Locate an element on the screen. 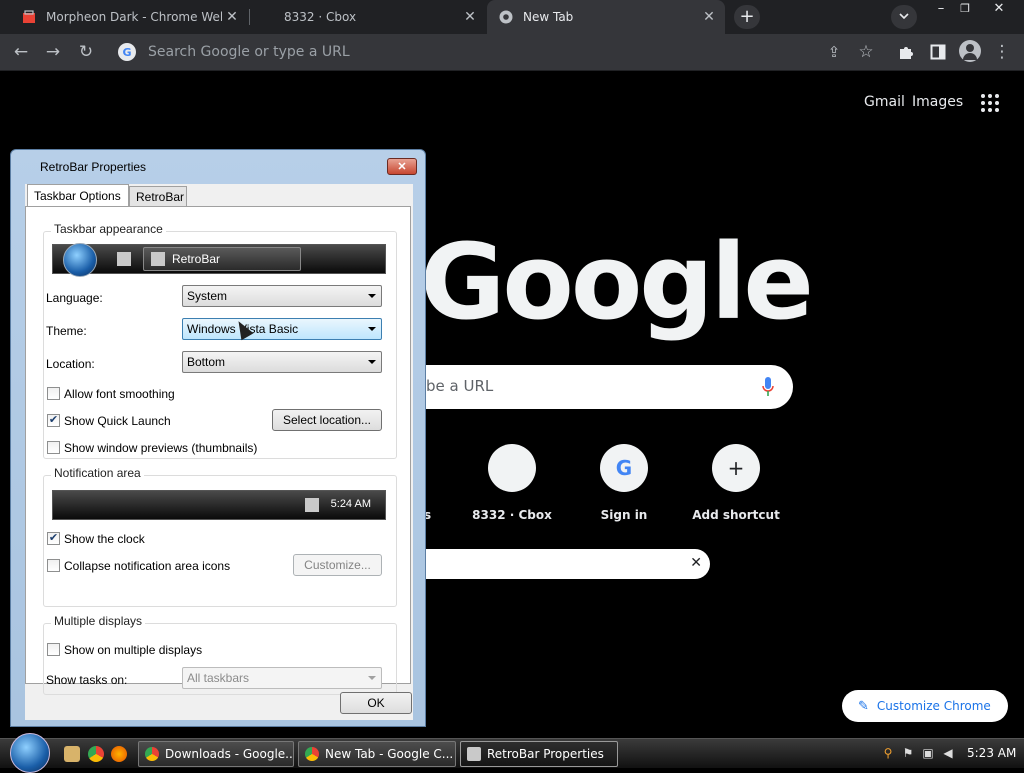 The image size is (1024, 773). back-icon: ← is located at coordinates (21, 52).